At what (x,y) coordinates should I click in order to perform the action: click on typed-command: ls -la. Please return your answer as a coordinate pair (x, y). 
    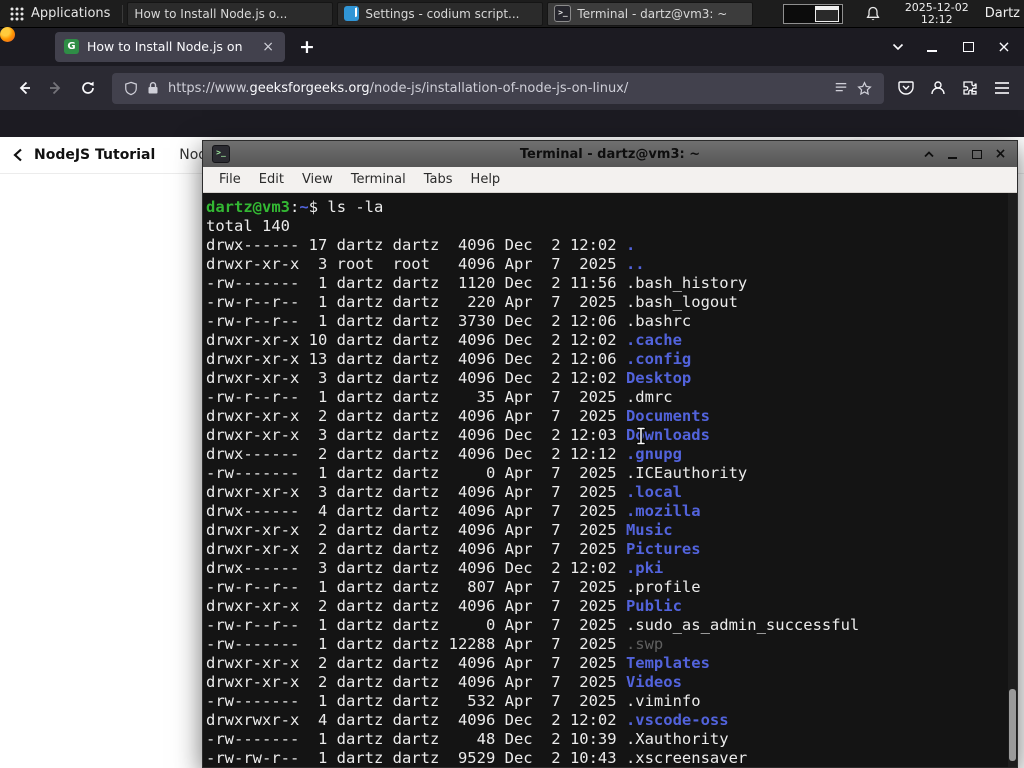
    Looking at the image, I should click on (355, 207).